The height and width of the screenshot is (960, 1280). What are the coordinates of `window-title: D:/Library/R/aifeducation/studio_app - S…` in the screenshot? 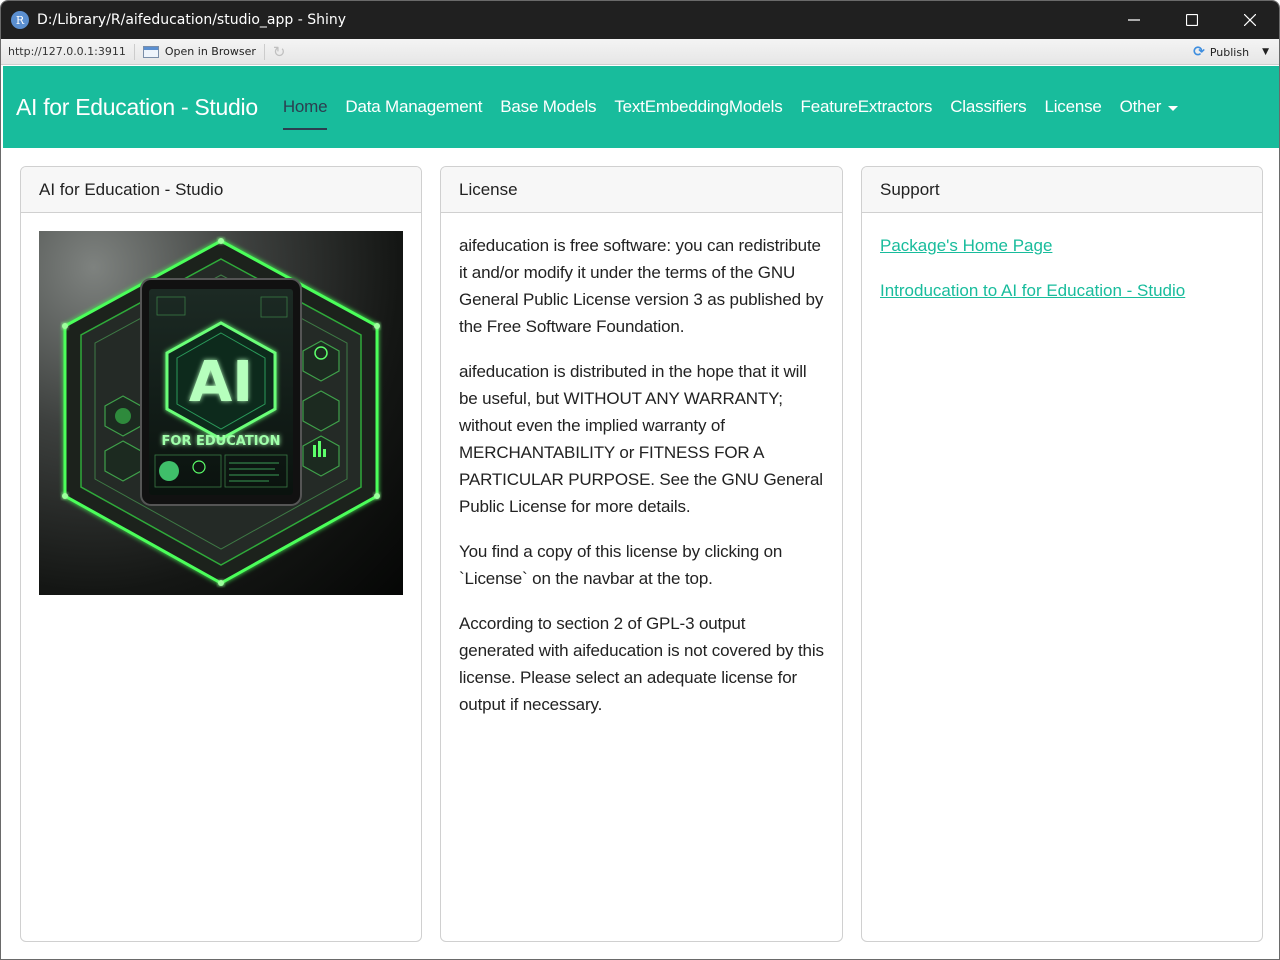 It's located at (192, 20).